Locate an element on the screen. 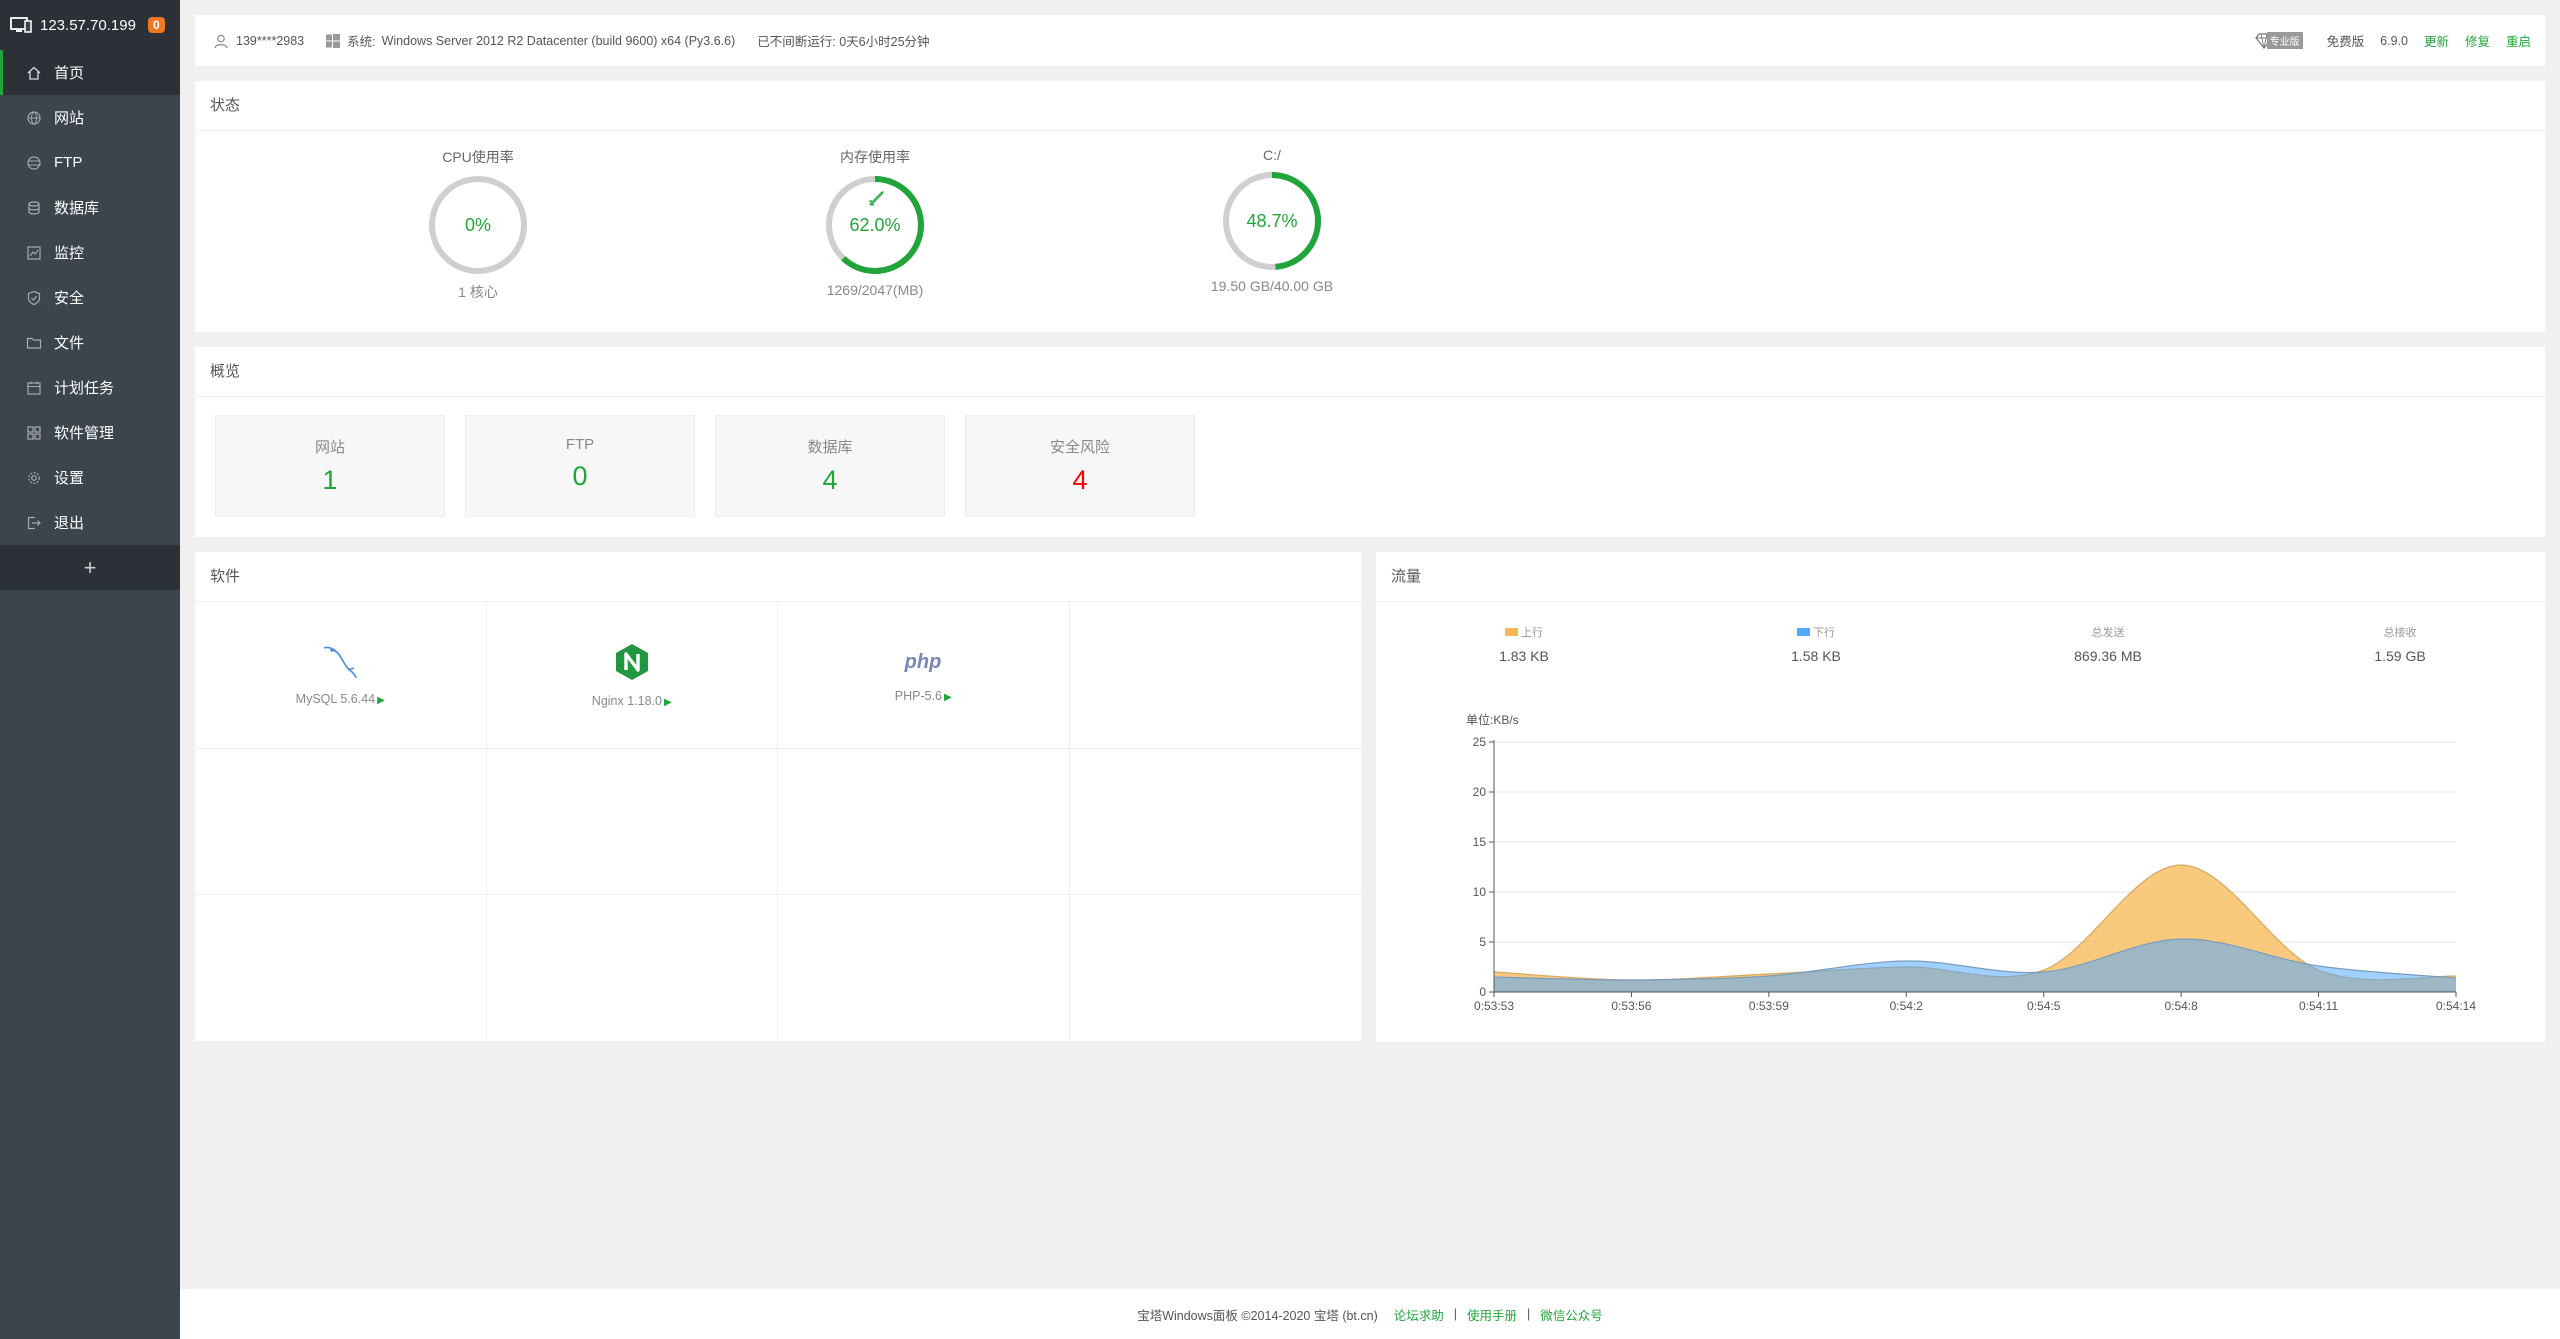  gauge-subtitle: 1 核心 is located at coordinates (478, 292).